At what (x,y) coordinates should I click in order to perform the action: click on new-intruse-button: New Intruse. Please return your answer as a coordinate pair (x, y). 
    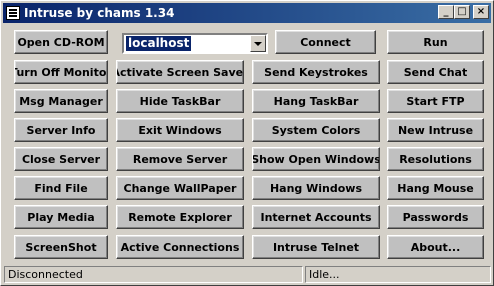
    Looking at the image, I should click on (435, 130).